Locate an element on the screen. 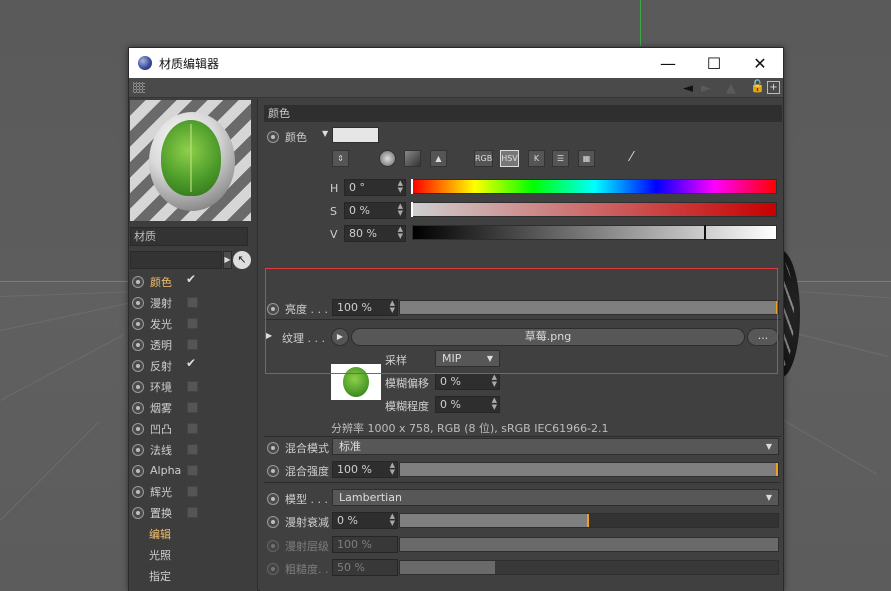  hsv-mode-button: HSV is located at coordinates (509, 158).